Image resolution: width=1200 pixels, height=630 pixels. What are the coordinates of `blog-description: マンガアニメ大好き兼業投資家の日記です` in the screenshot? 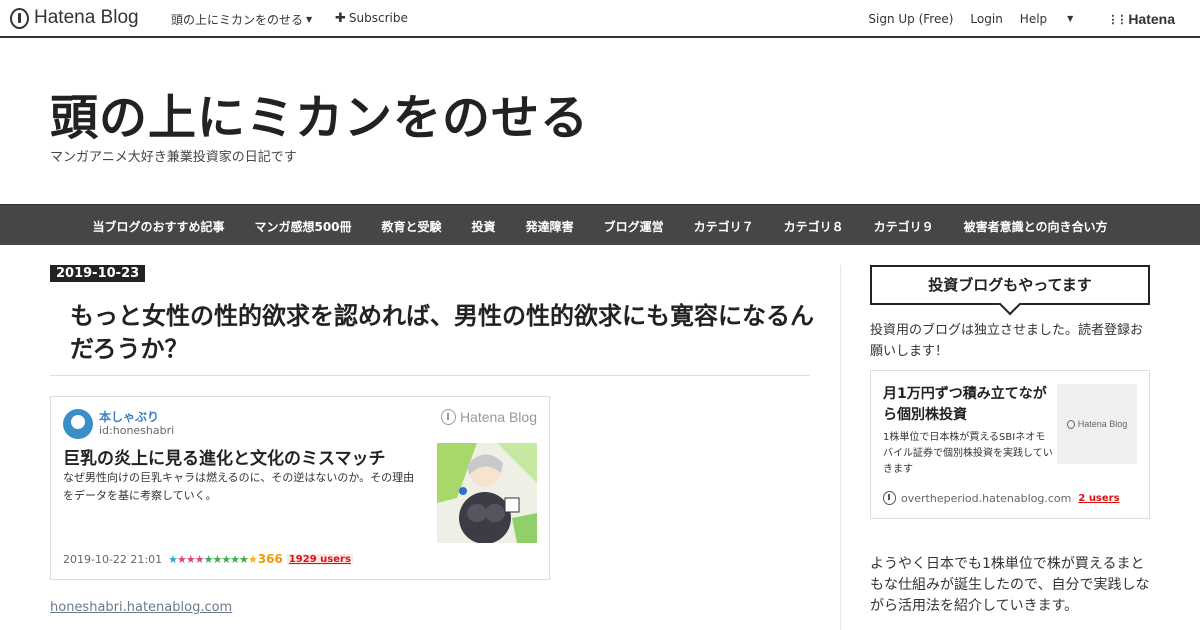 It's located at (173, 157).